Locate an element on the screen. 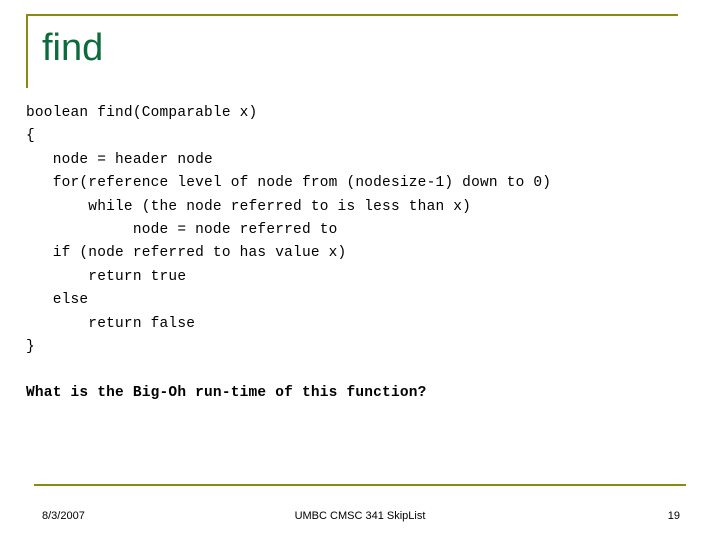 The height and width of the screenshot is (540, 720). title-accent-bar is located at coordinates (27, 51).